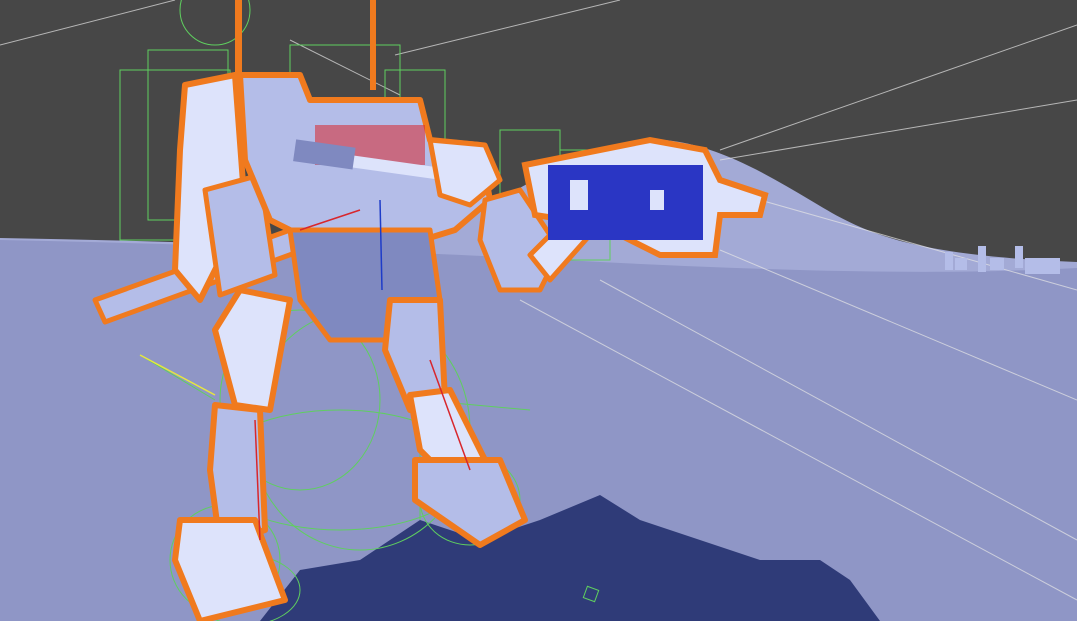 This screenshot has width=1077, height=621. Describe the element at coordinates (657, 200) in the screenshot. I see `weapon-panel-block-b` at that location.